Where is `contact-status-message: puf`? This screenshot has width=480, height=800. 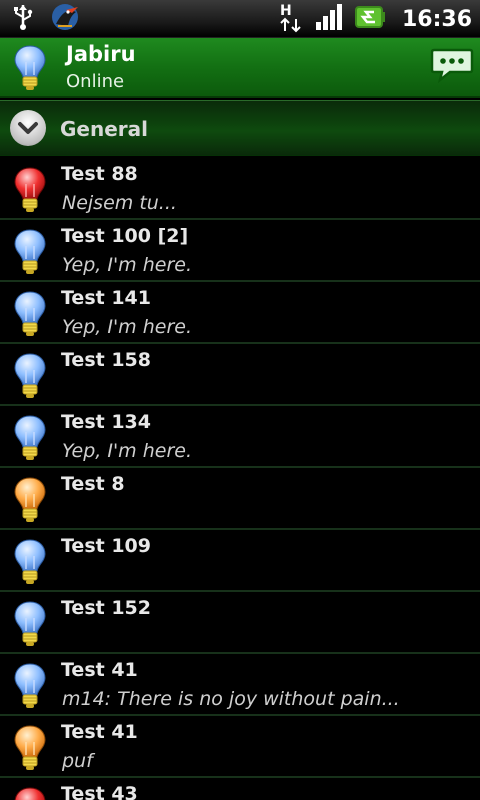
contact-status-message: puf is located at coordinates (77, 761).